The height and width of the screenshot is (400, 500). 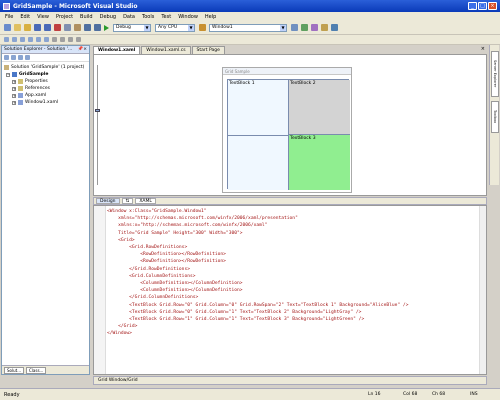 I want to click on view-code-icon, so click(x=27, y=57).